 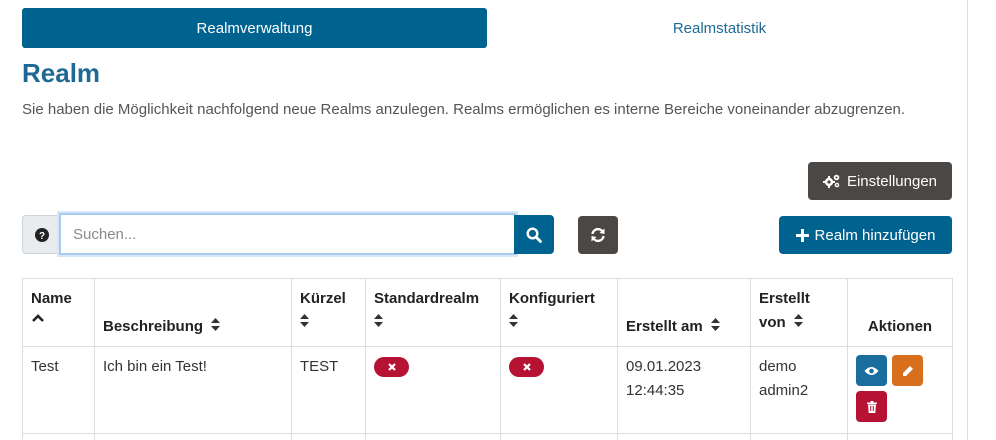 I want to click on eye-icon, so click(x=871, y=370).